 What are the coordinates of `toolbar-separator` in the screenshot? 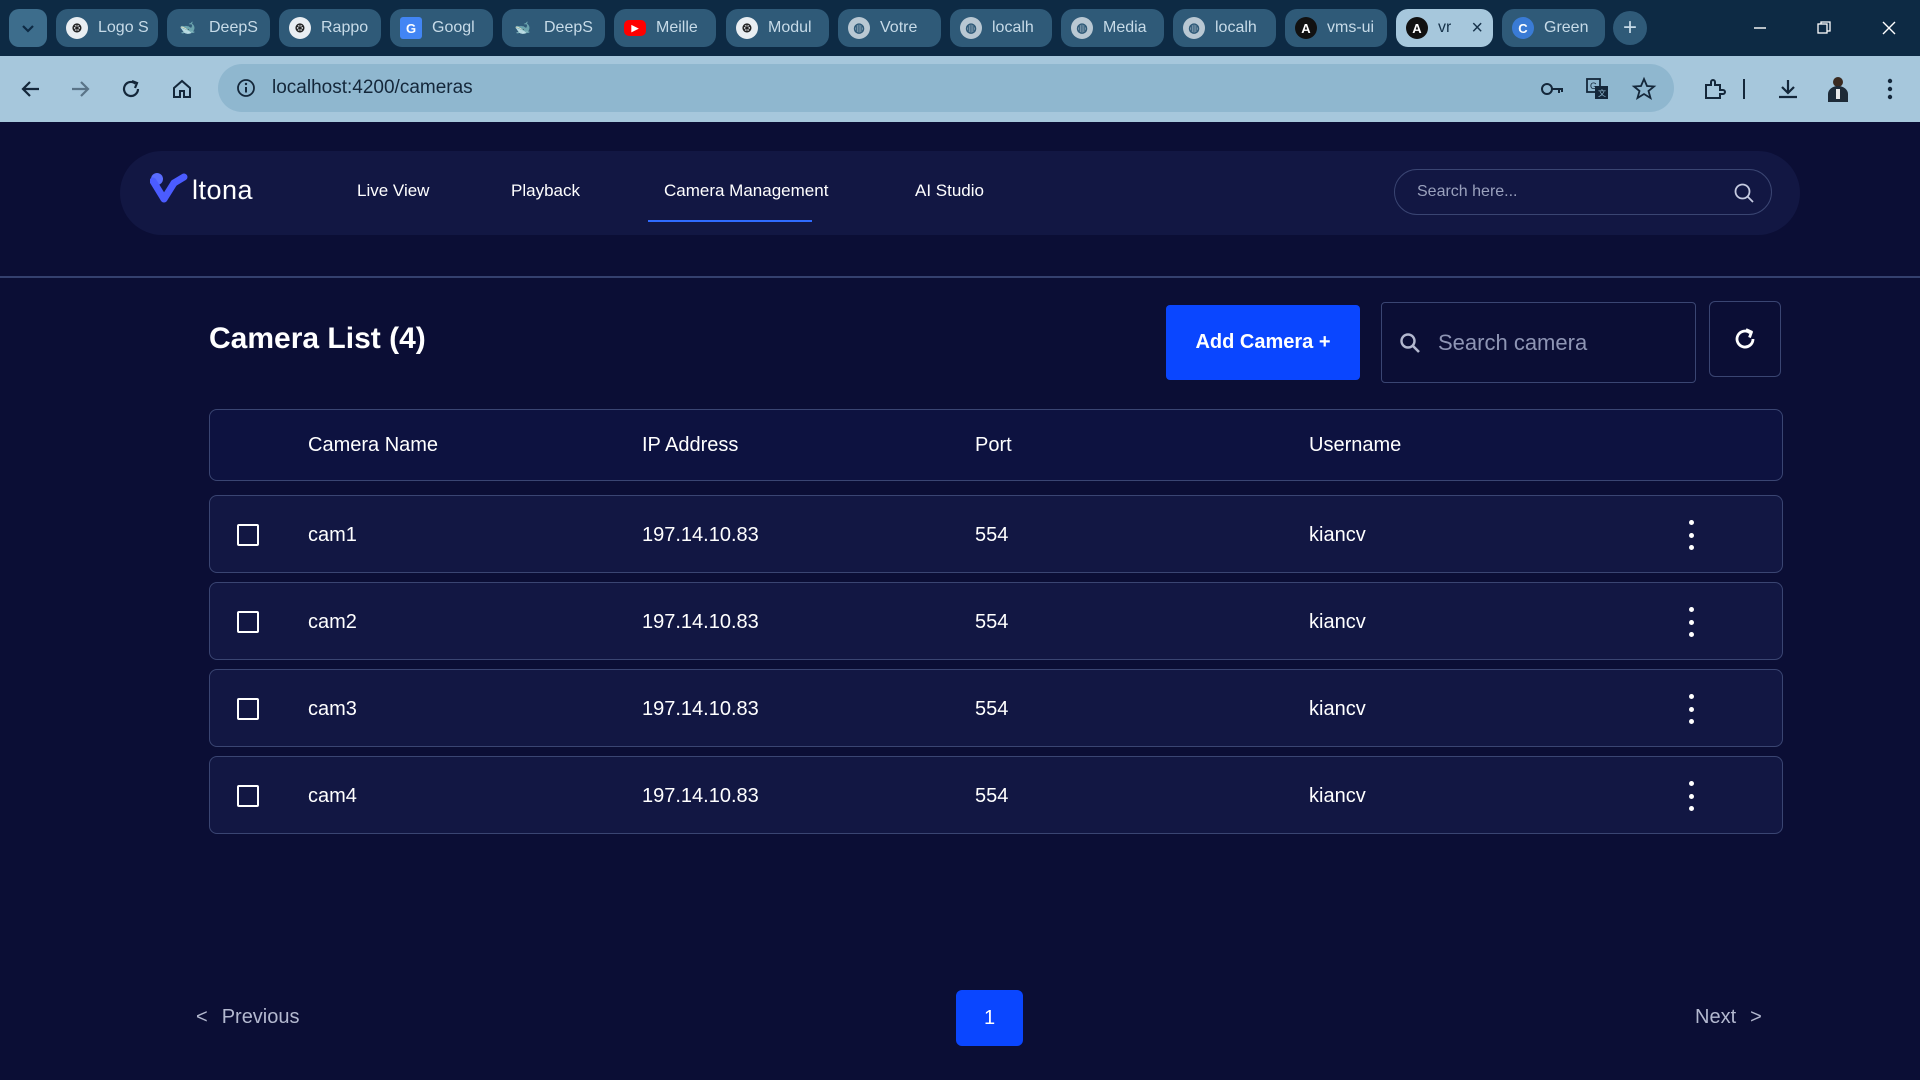 It's located at (1744, 89).